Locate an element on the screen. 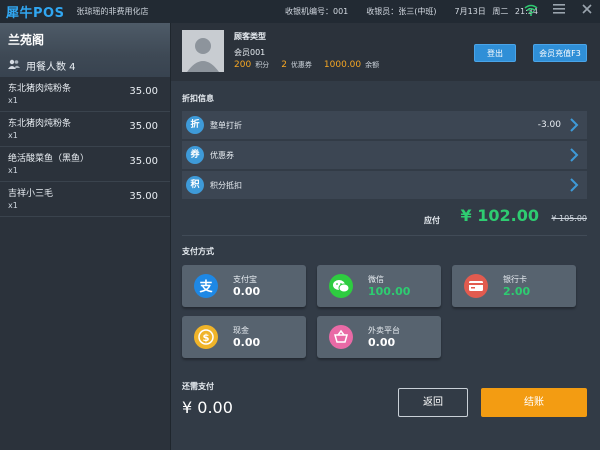  discount-row-coupon: 券 优惠券 is located at coordinates (384, 155).